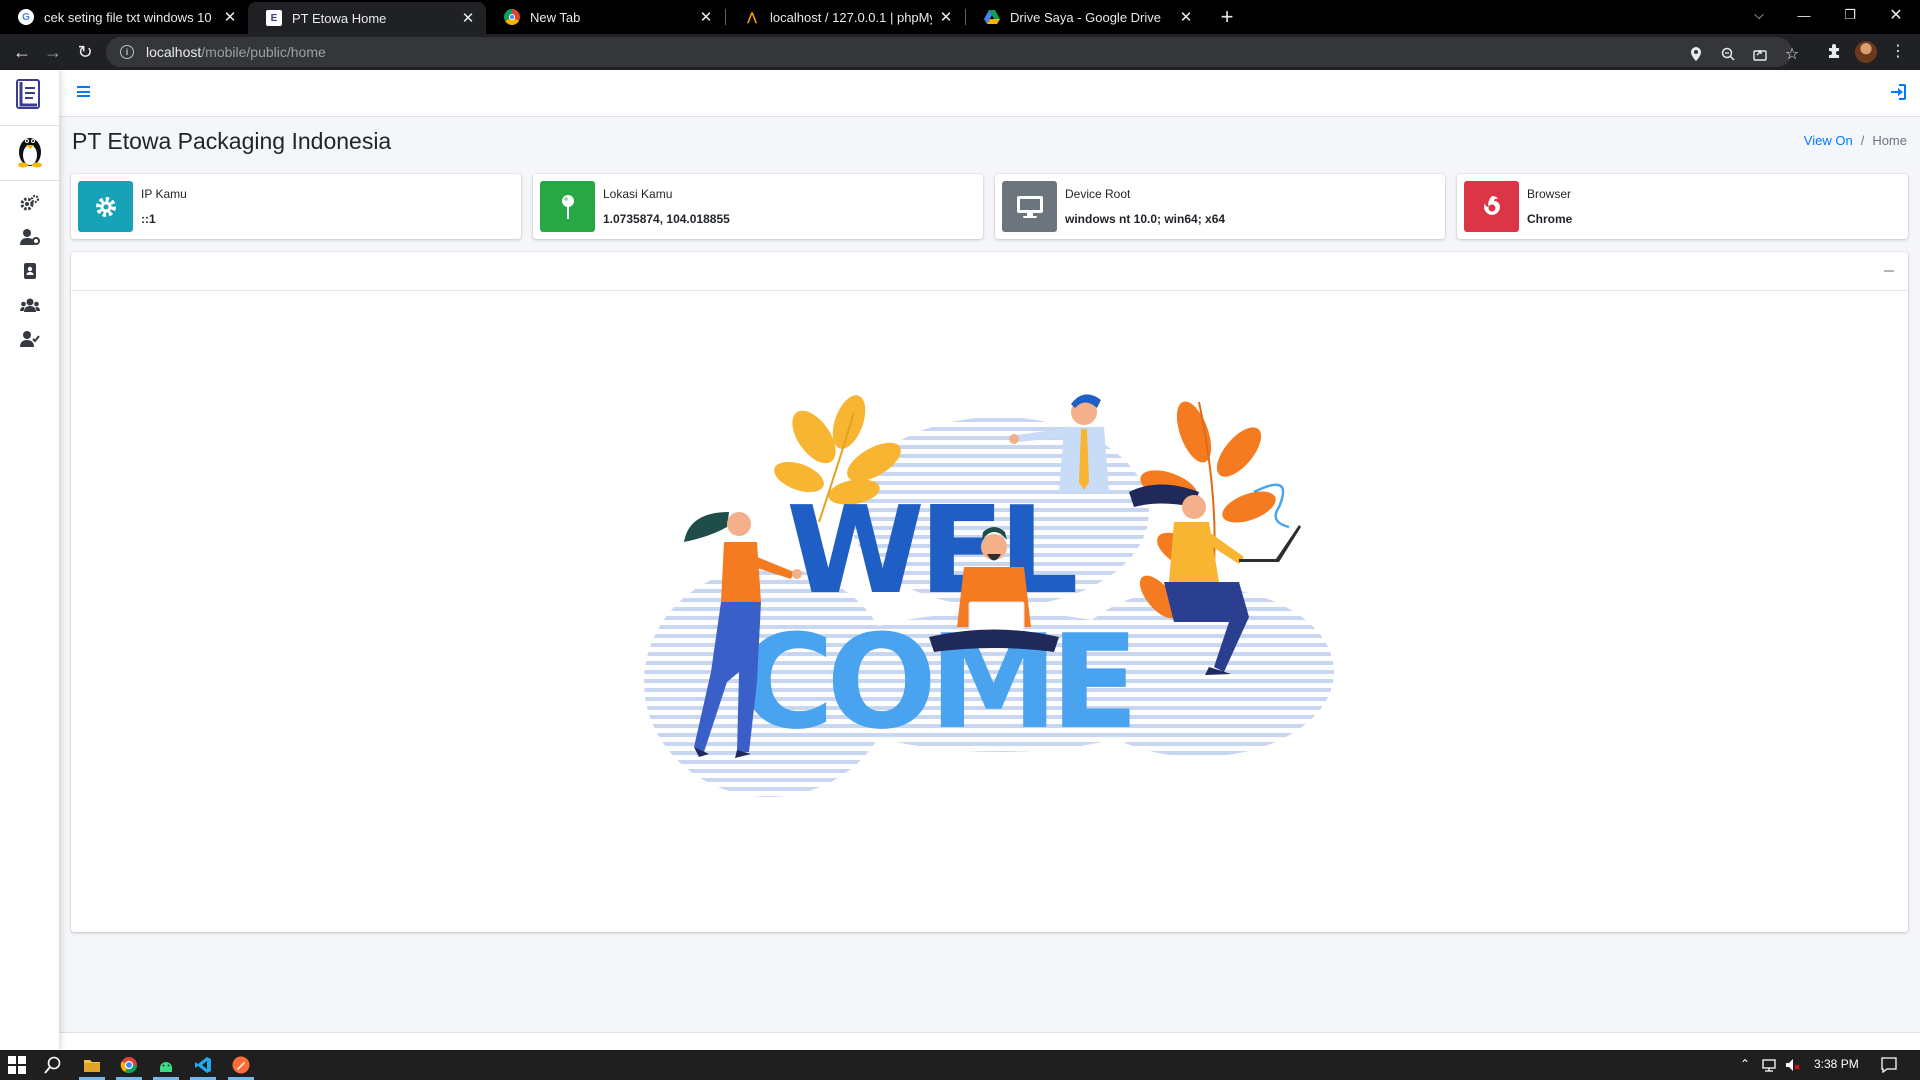 The image size is (1920, 1080). I want to click on network-icon, so click(1770, 1065).